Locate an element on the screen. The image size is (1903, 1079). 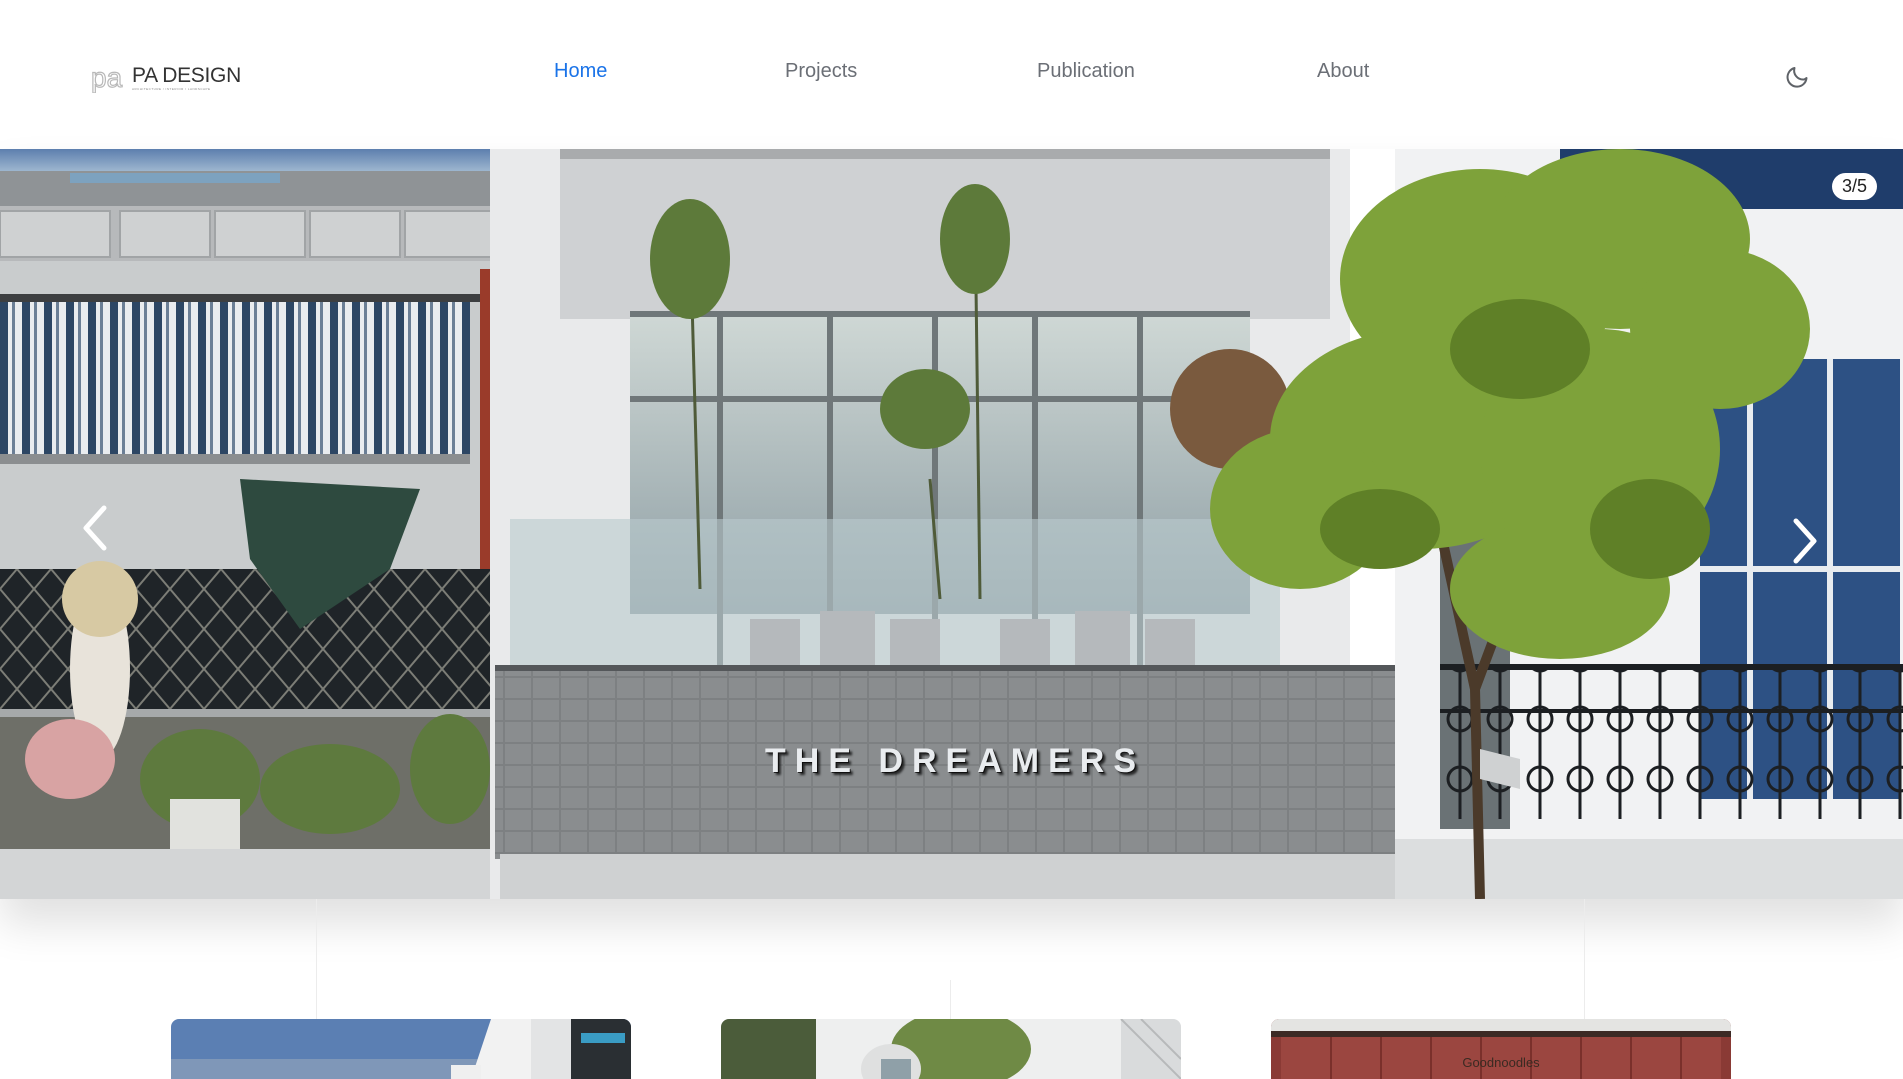
project-card: Goodnoodles is located at coordinates (1501, 1049).